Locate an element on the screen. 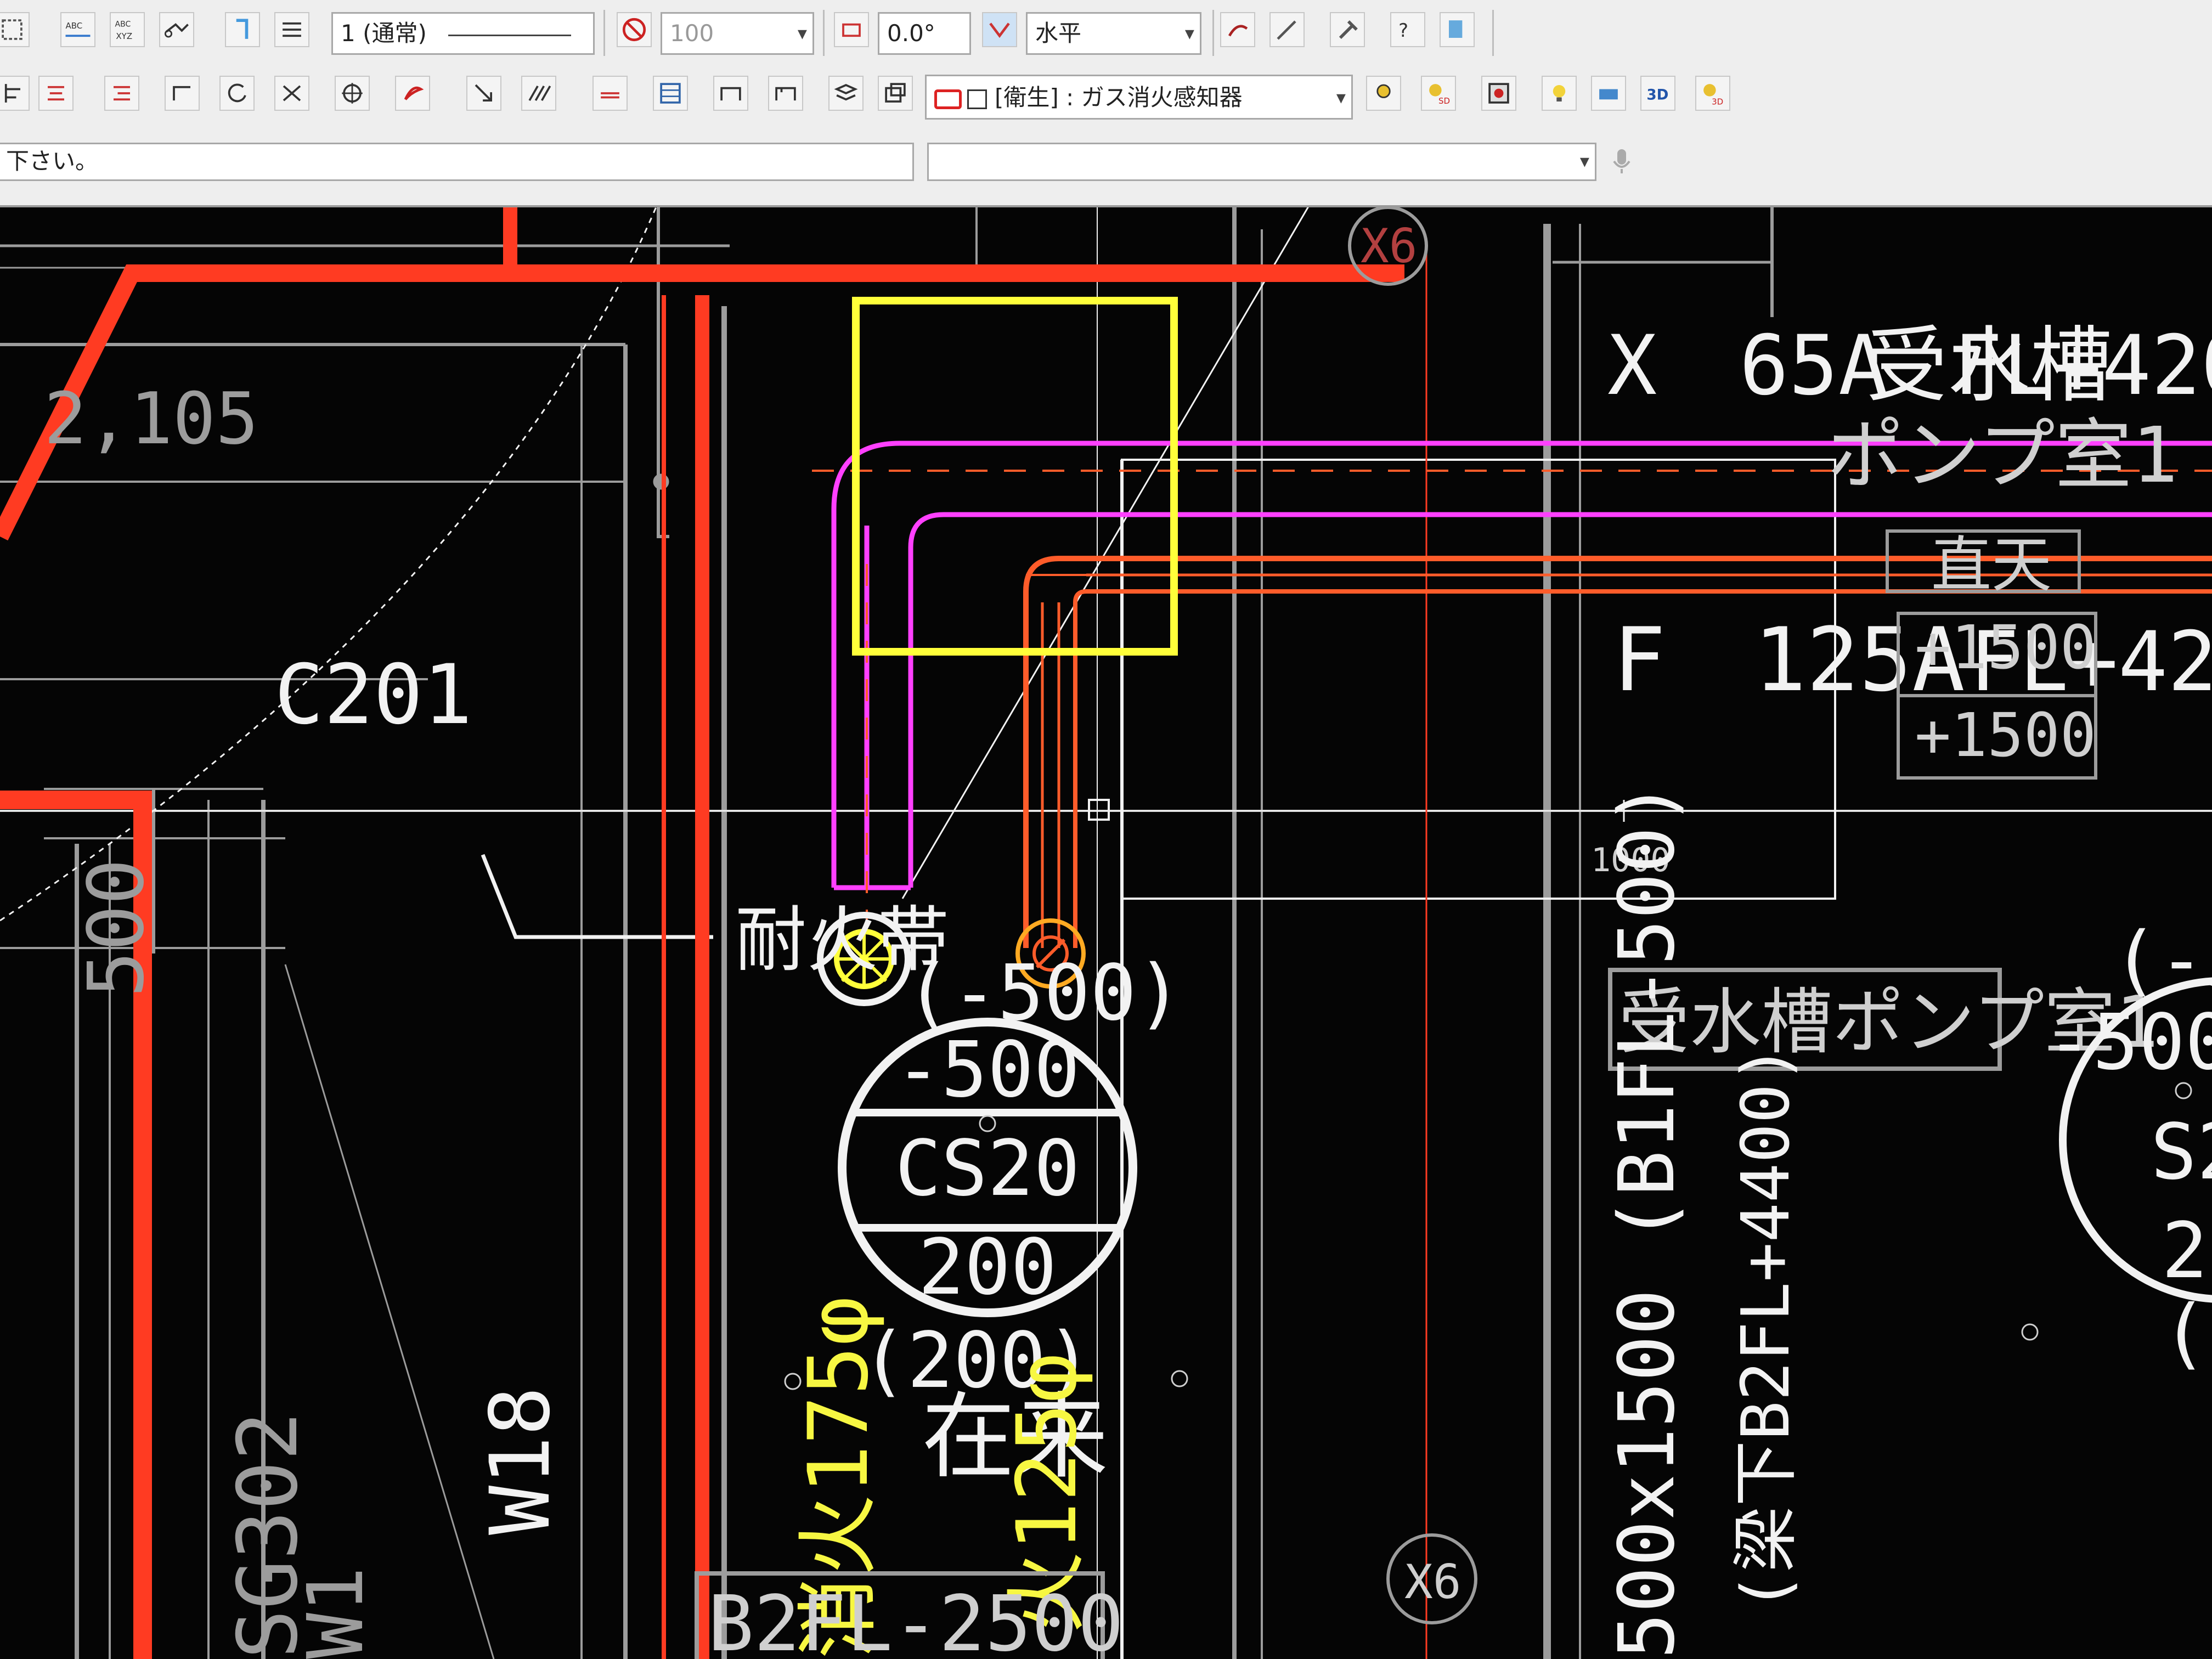 The image size is (2212, 1659). spiral-icon is located at coordinates (412, 93).